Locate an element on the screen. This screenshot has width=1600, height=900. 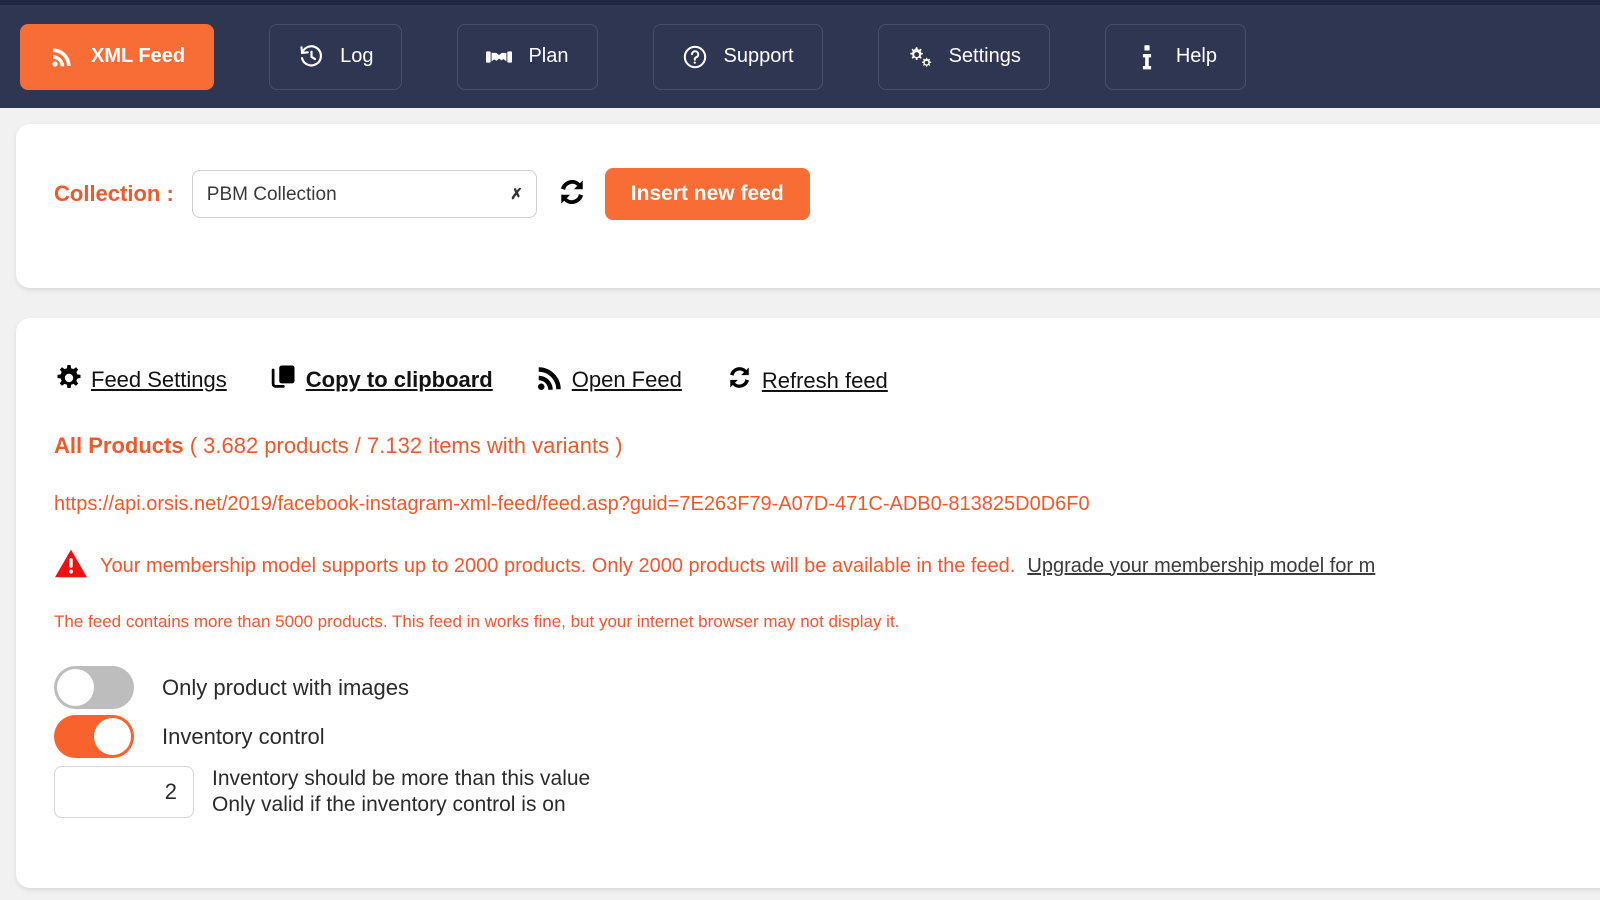
collection-select-wrapper: PBM Collection ✗ is located at coordinates (364, 194).